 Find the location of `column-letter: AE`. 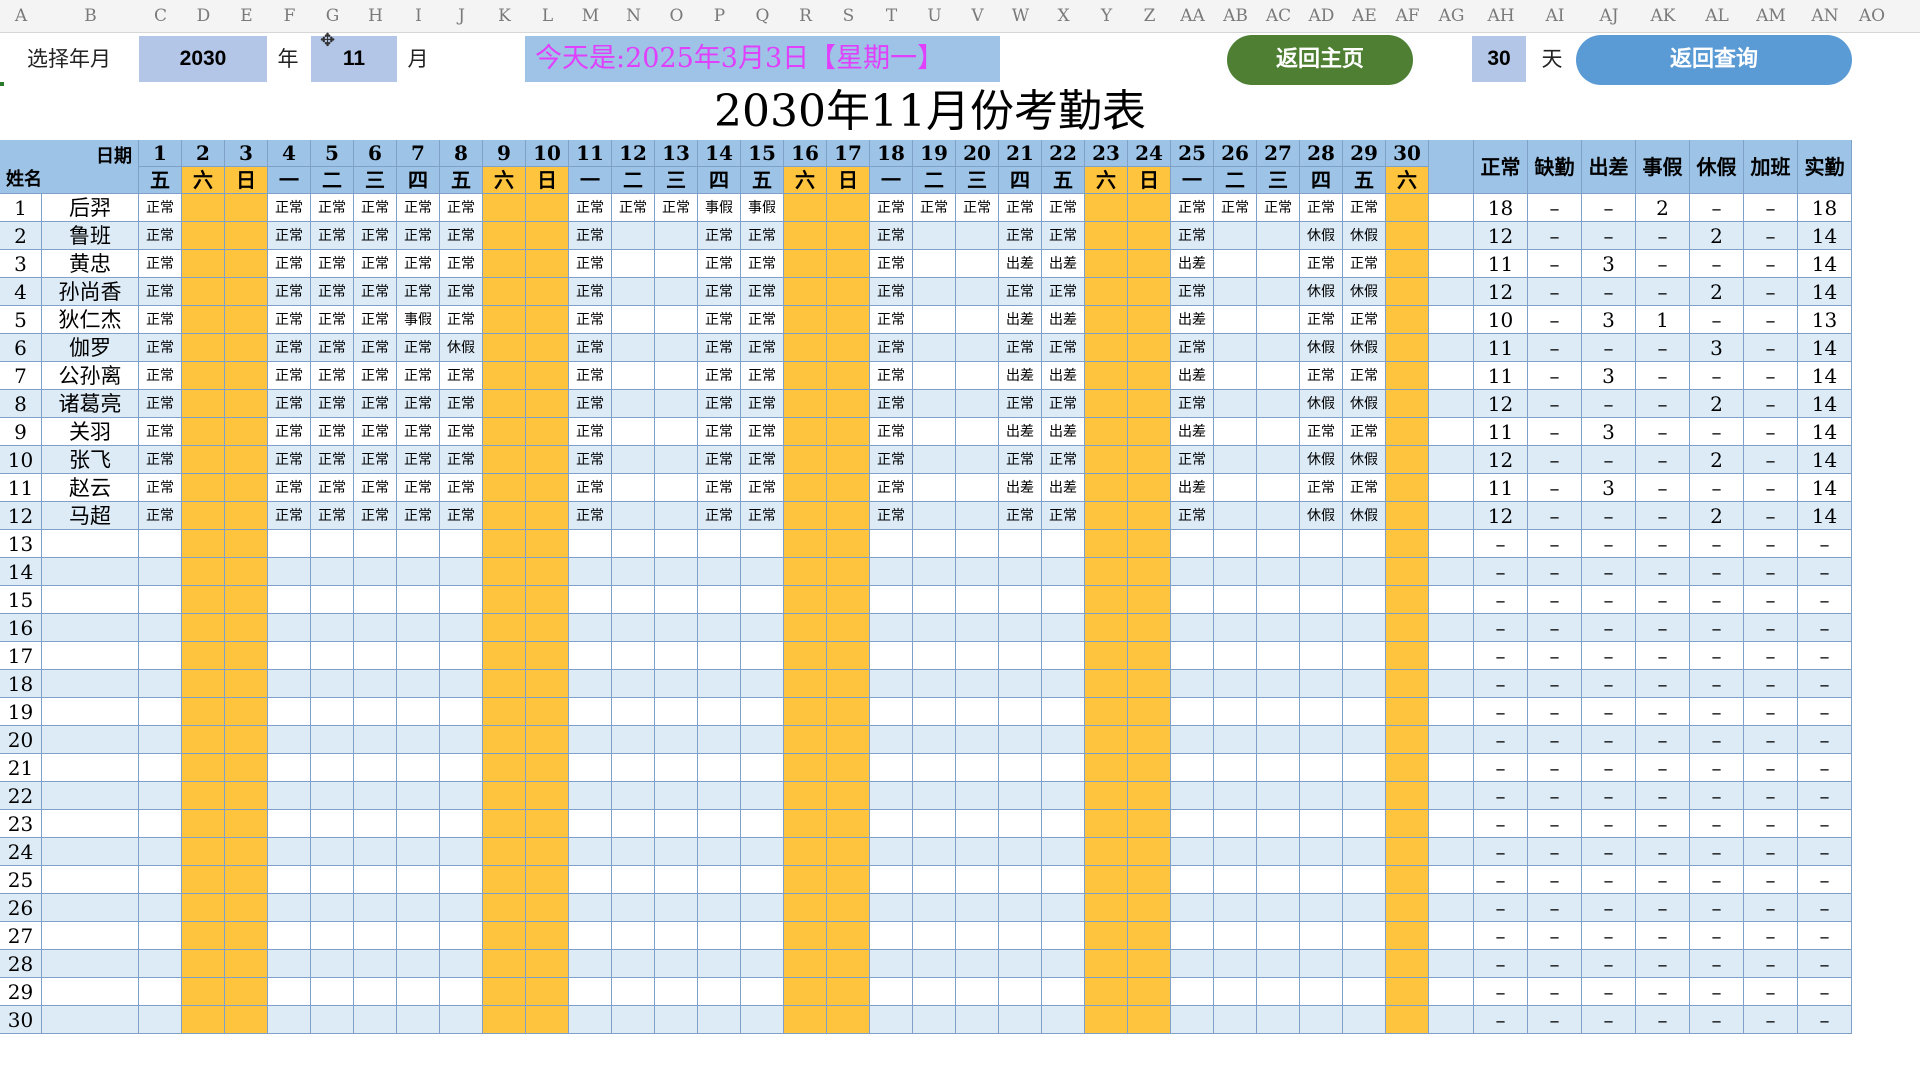

column-letter: AE is located at coordinates (1364, 16).